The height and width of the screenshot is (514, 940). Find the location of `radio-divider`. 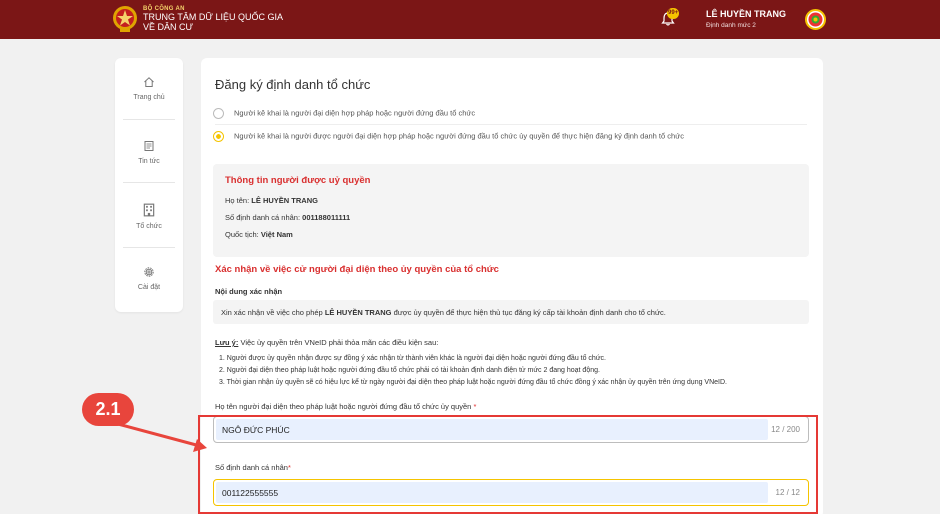

radio-divider is located at coordinates (511, 124).